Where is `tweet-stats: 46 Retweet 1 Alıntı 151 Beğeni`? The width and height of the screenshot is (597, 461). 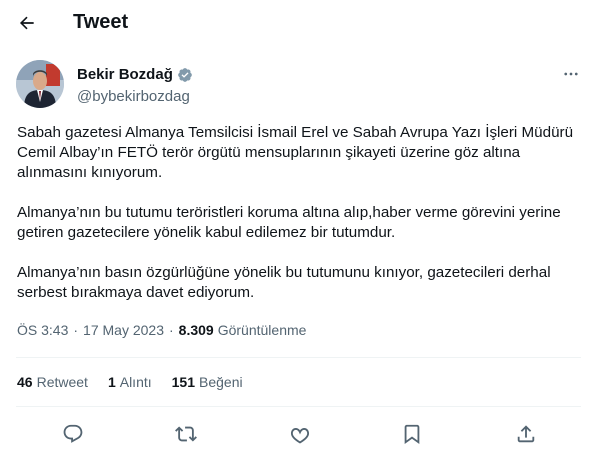 tweet-stats: 46 Retweet 1 Alıntı 151 Beğeni is located at coordinates (140, 382).